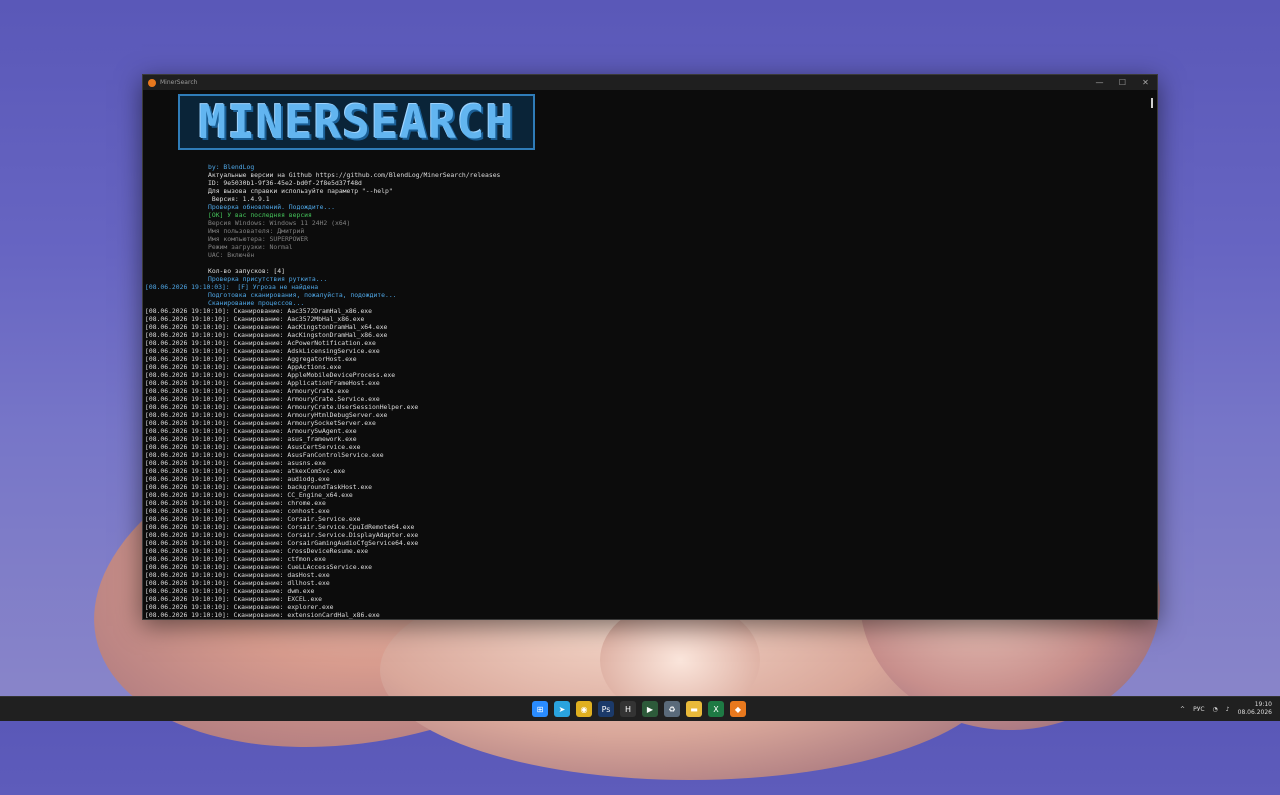  I want to click on scrollbar, so click(1152, 354).